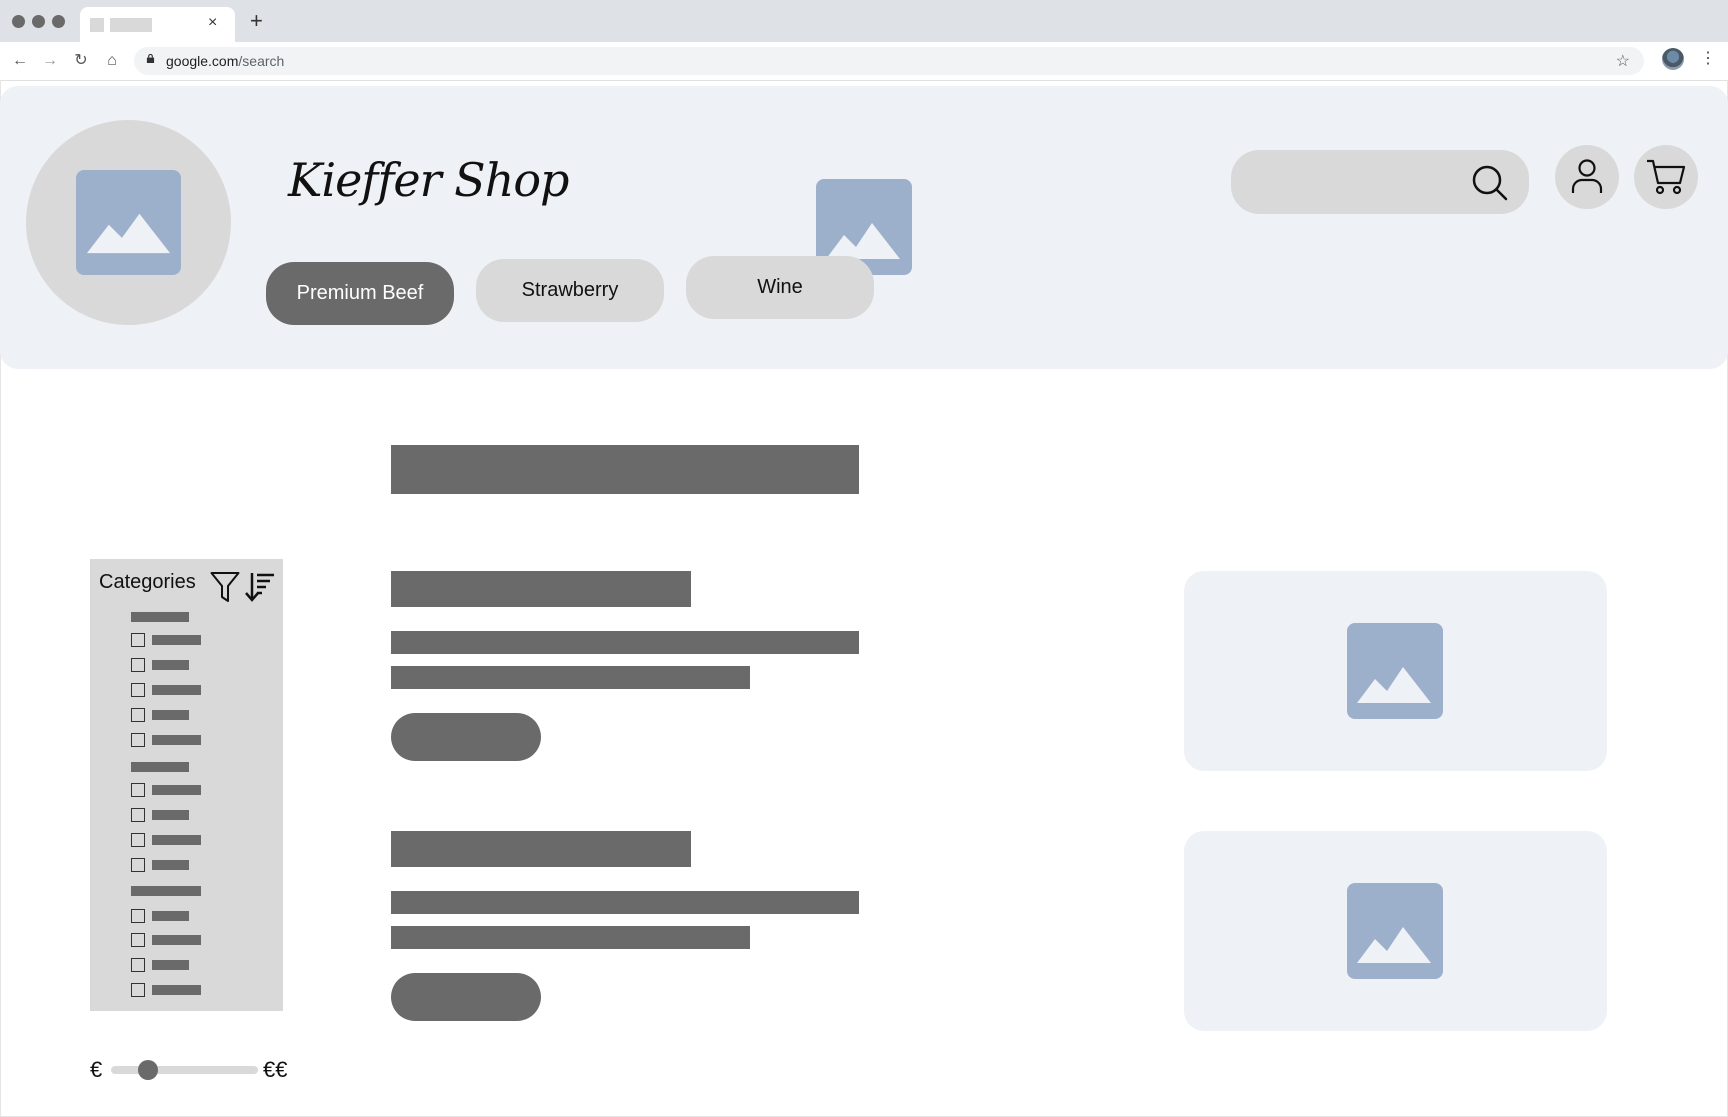  Describe the element at coordinates (1673, 59) in the screenshot. I see `profile-avatar` at that location.